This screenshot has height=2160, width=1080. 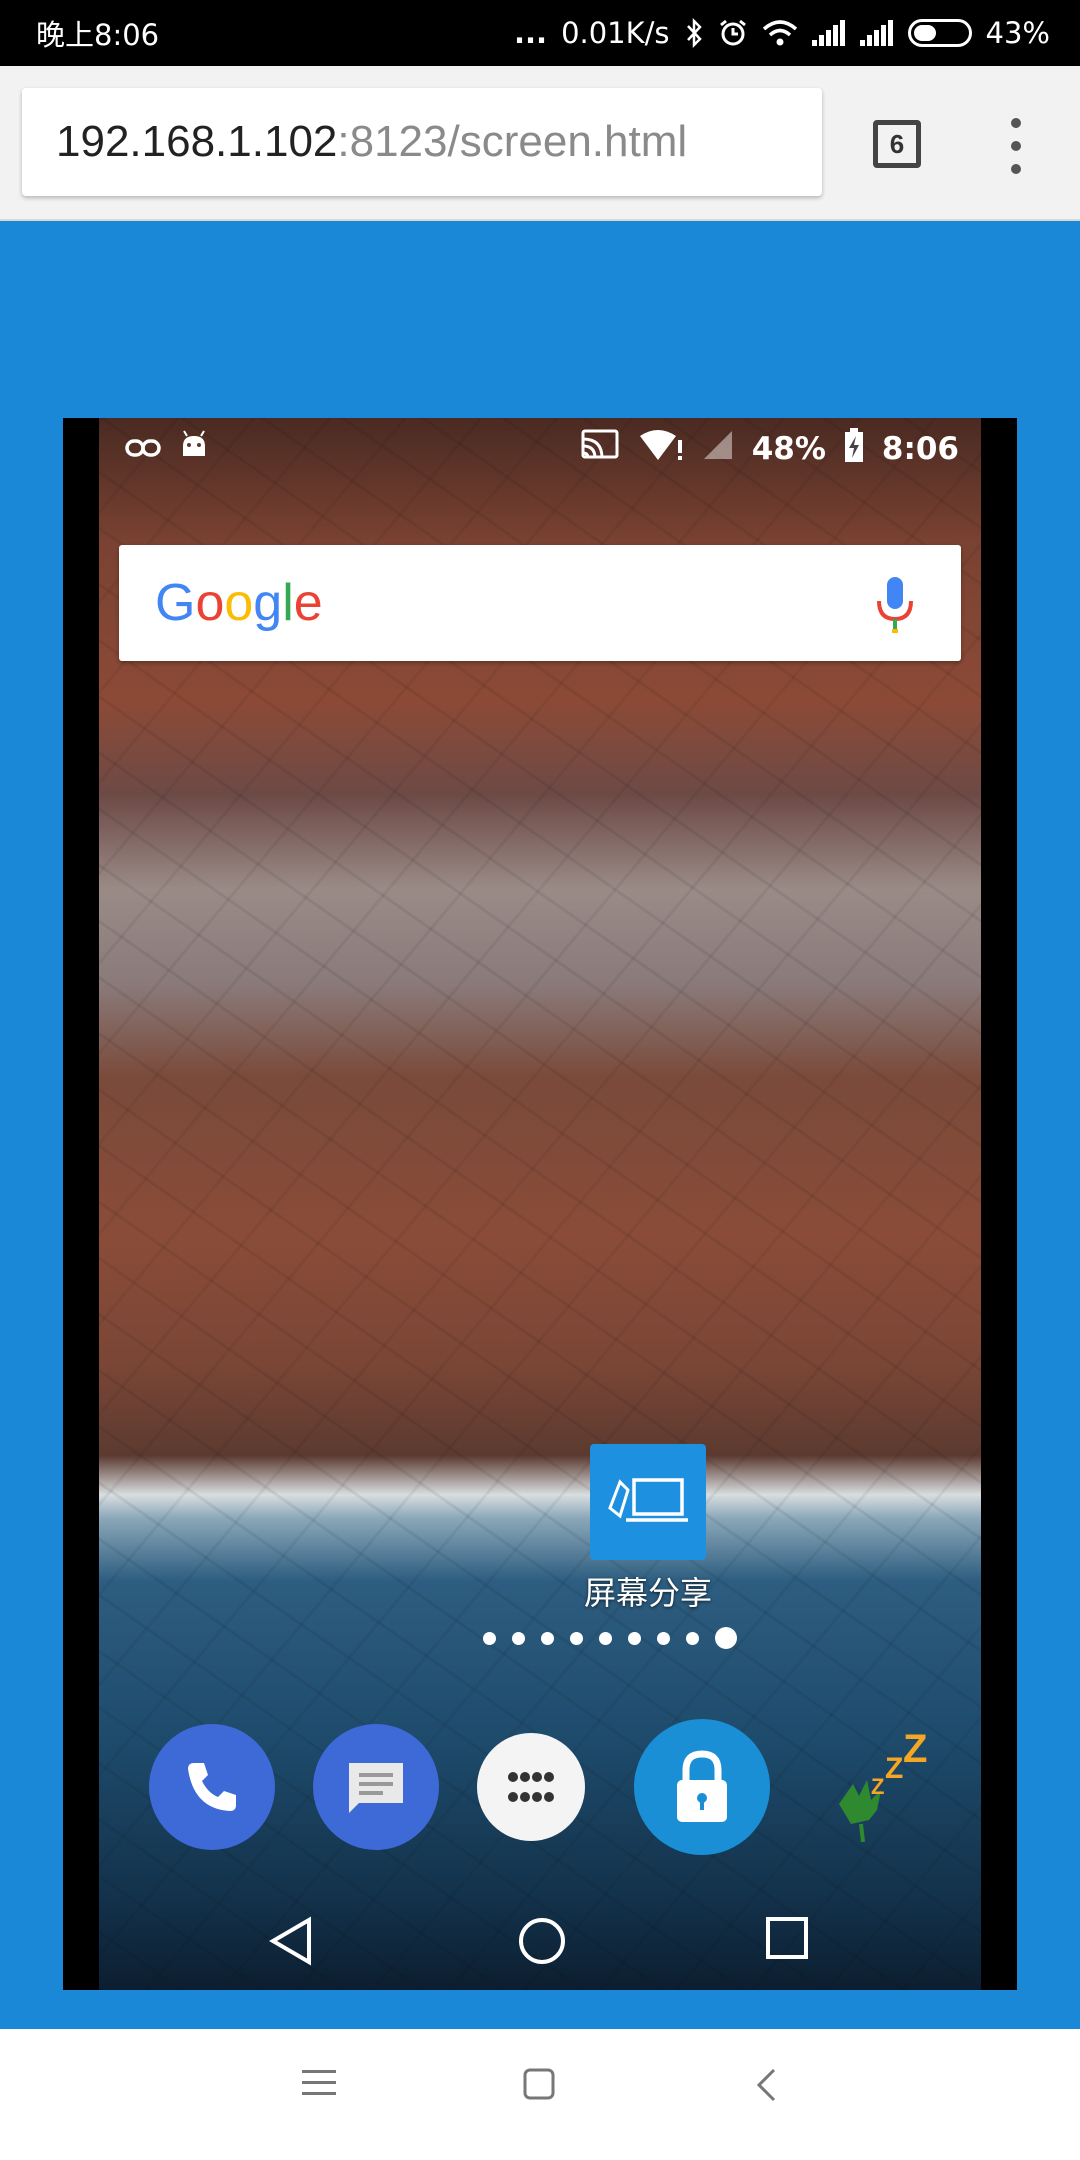 What do you see at coordinates (702, 1787) in the screenshot?
I see `lock-icon` at bounding box center [702, 1787].